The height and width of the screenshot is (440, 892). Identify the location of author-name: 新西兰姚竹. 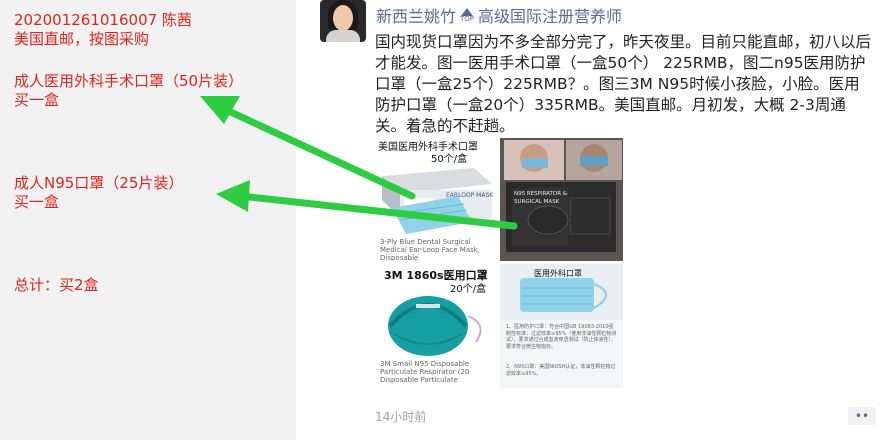
(416, 15).